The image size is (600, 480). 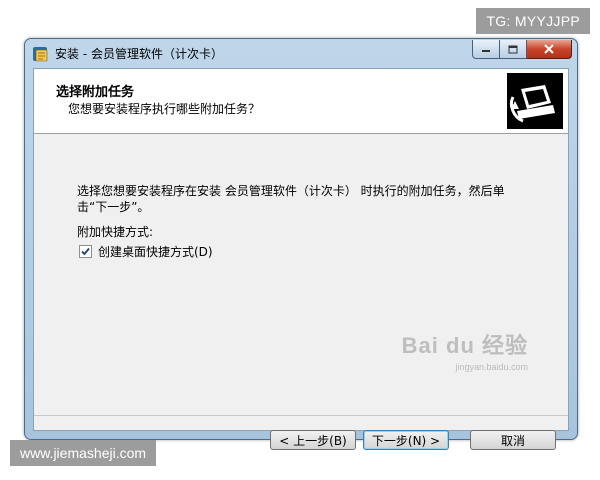 What do you see at coordinates (313, 440) in the screenshot?
I see `back-button: < 上一步(B)` at bounding box center [313, 440].